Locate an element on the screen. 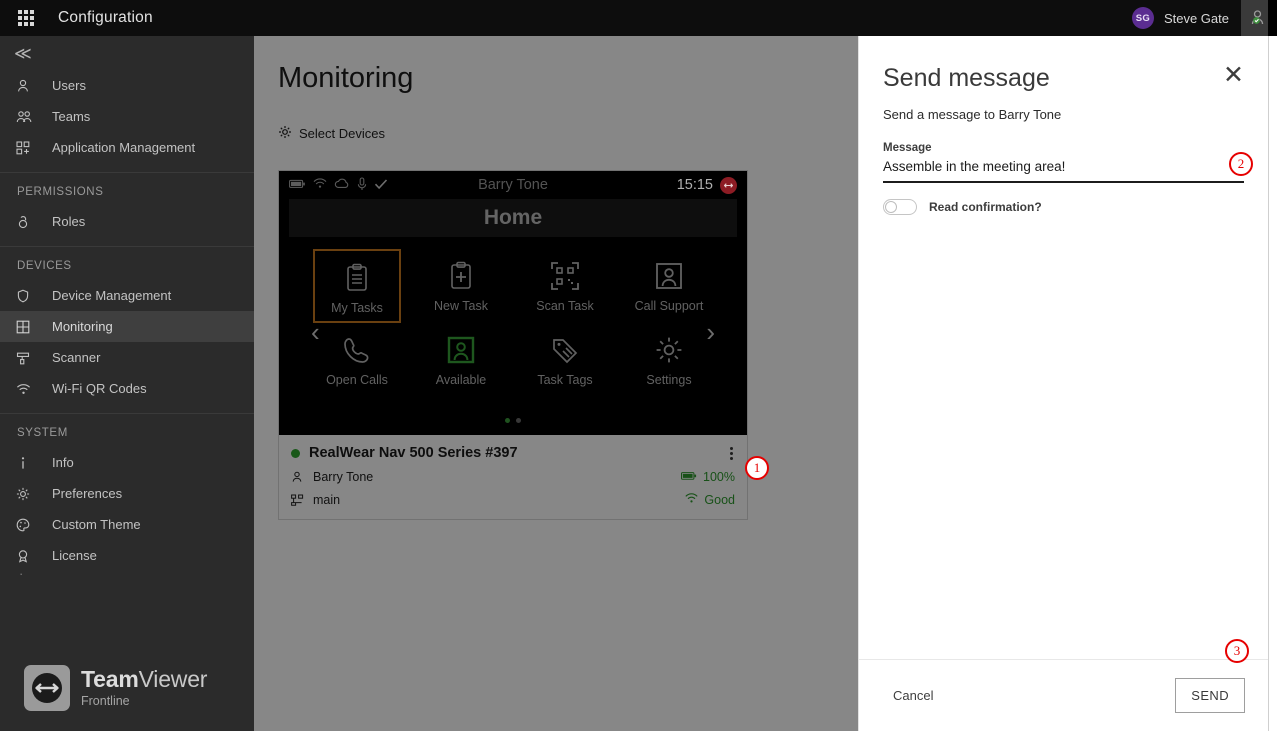 The width and height of the screenshot is (1277, 731). sidebar-item-users: Users is located at coordinates (127, 85).